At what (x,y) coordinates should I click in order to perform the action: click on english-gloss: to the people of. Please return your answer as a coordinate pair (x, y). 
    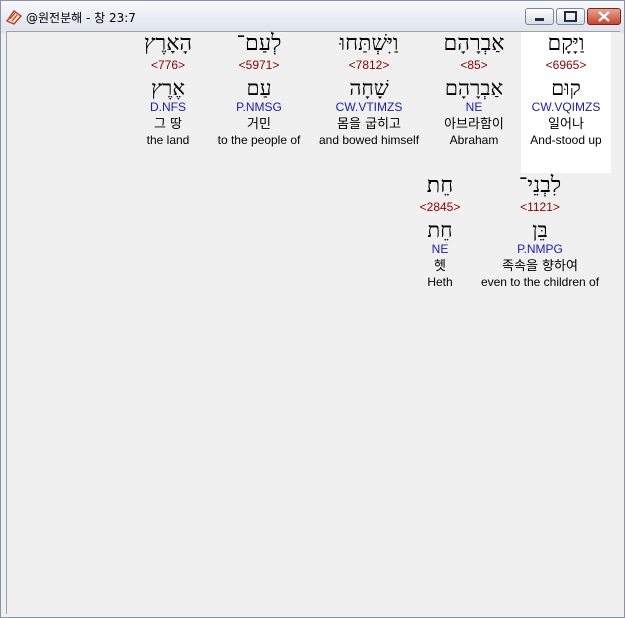
    Looking at the image, I should click on (259, 140).